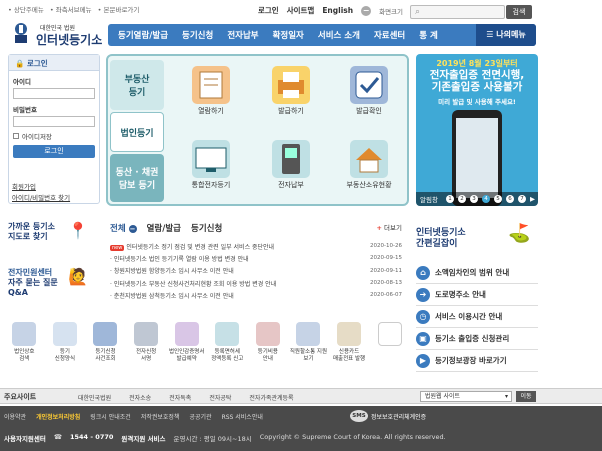  Describe the element at coordinates (506, 35) in the screenshot. I see `my-menu-button: ☰ 나의메뉴` at that location.